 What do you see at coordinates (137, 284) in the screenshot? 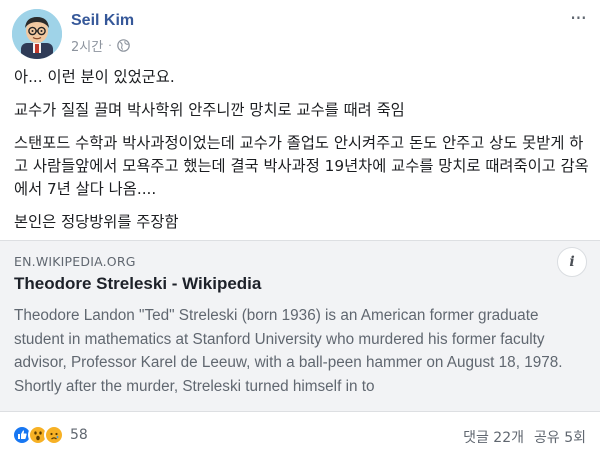
I see `link-title: Theodore Streleski - Wikipedia` at bounding box center [137, 284].